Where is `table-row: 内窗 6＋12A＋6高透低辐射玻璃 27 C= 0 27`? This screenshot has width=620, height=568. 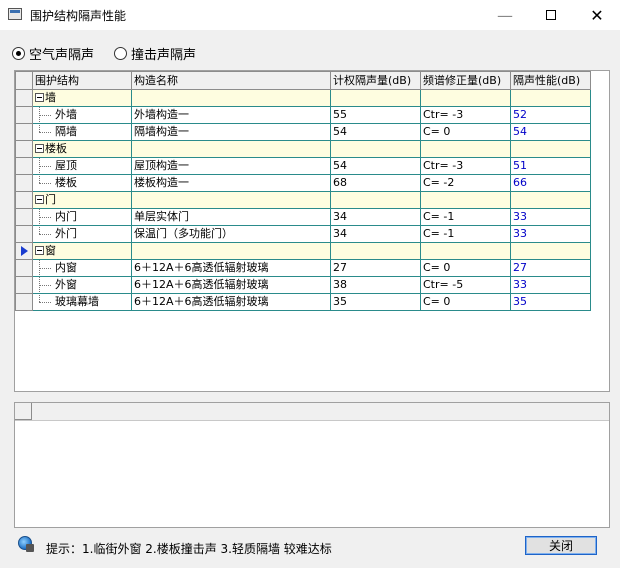
table-row: 内窗 6＋12A＋6高透低辐射玻璃 27 C= 0 27 is located at coordinates (303, 268).